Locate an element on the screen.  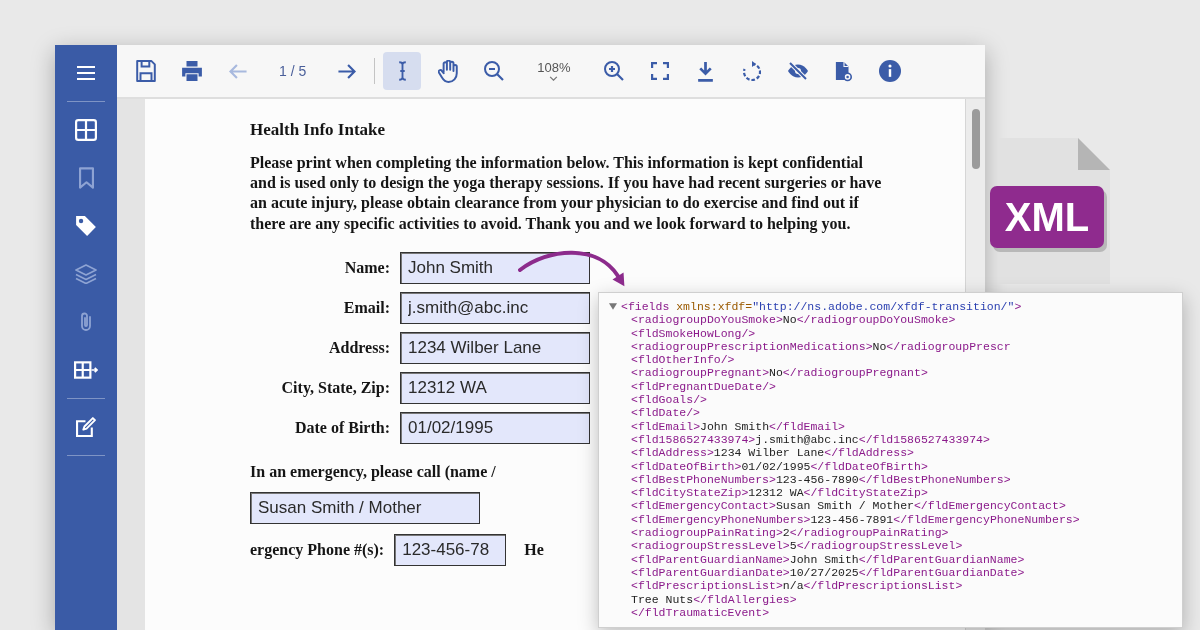
field-label: Email: is located at coordinates (366, 308).